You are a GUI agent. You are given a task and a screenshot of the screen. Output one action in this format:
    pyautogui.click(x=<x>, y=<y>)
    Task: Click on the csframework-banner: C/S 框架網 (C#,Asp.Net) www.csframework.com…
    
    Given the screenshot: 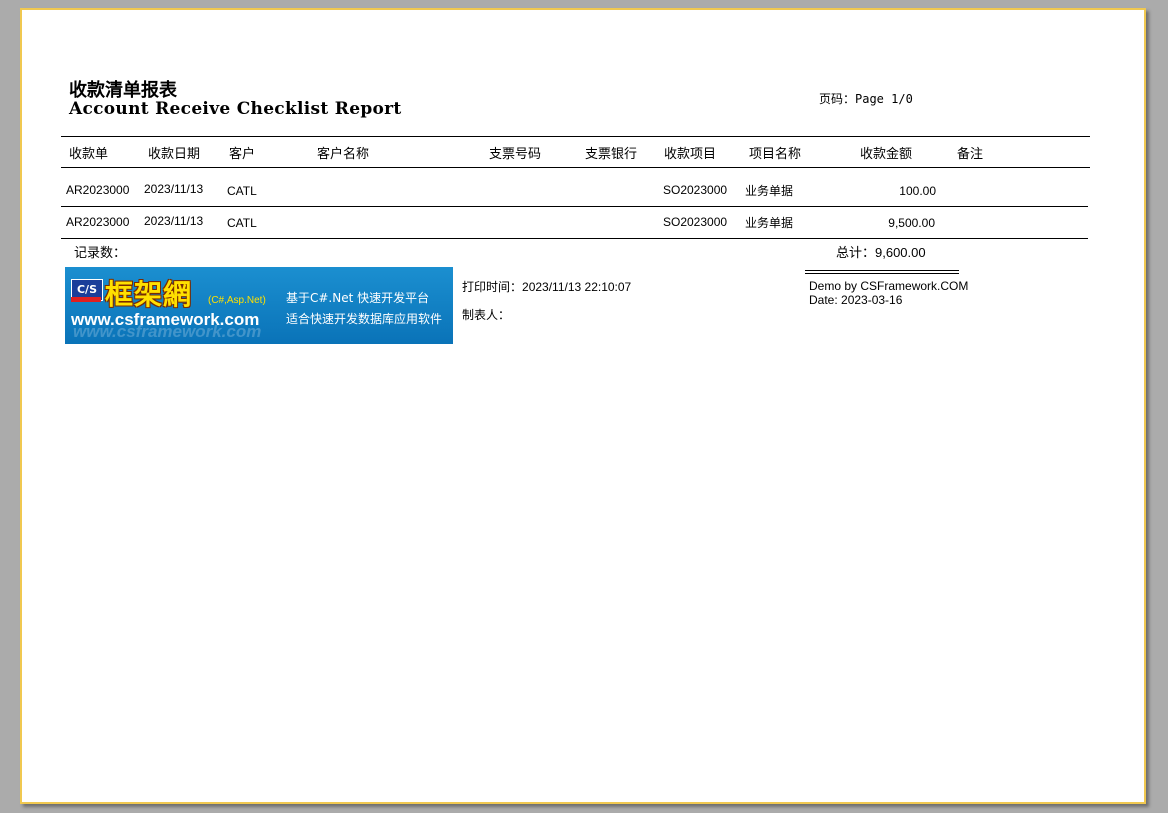 What is the action you would take?
    pyautogui.click(x=259, y=305)
    